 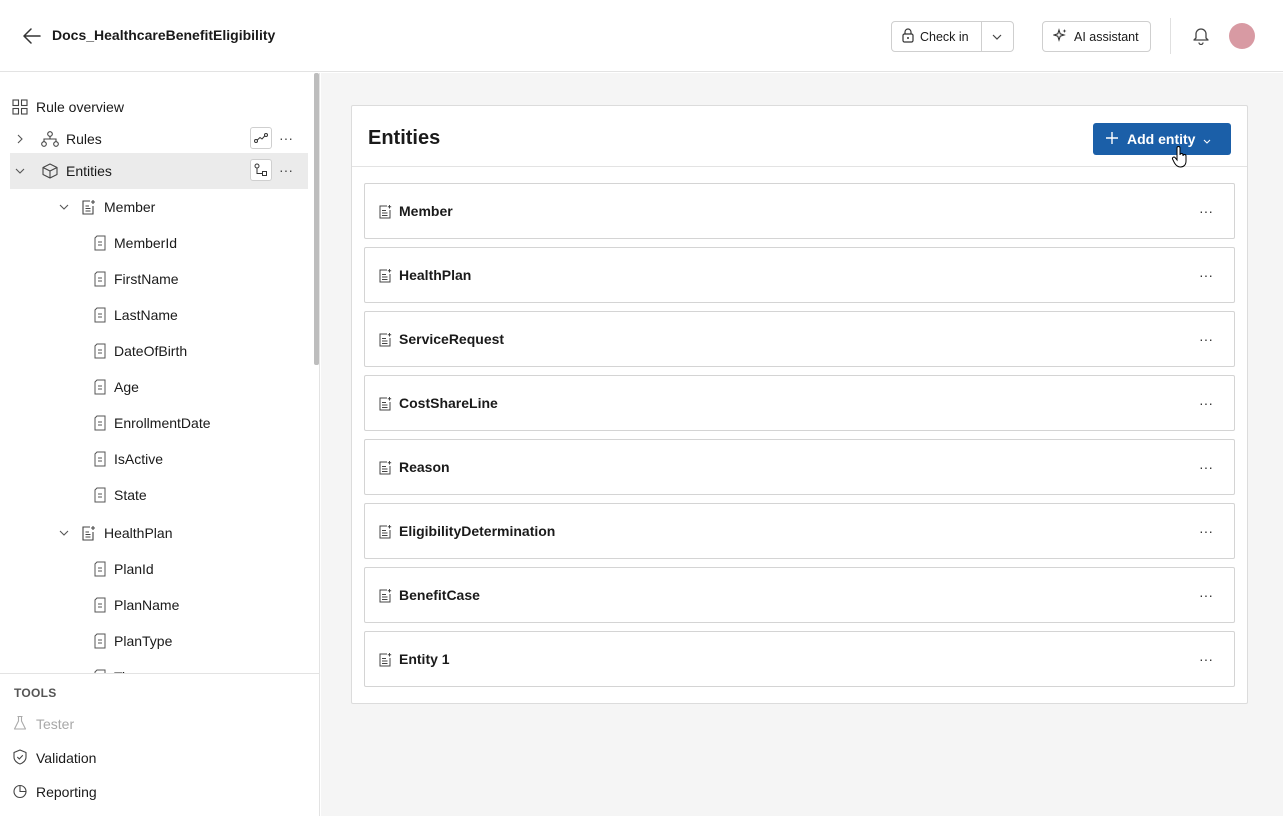 I want to click on tool-reporting: Reporting, so click(x=54, y=792).